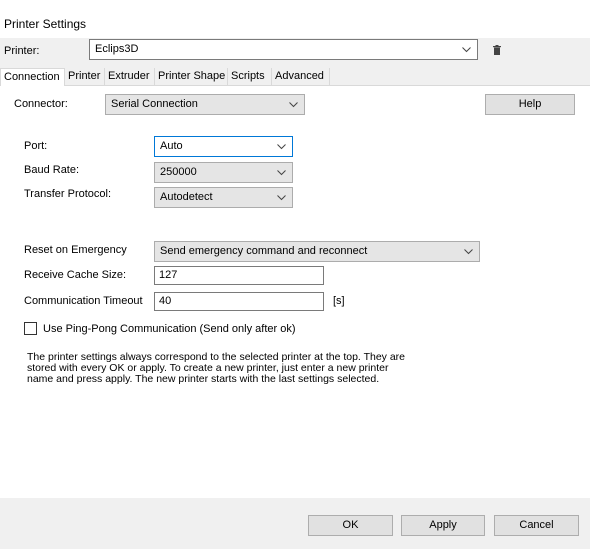 The height and width of the screenshot is (549, 590). Describe the element at coordinates (339, 301) in the screenshot. I see `timeout-unit: [s]` at that location.